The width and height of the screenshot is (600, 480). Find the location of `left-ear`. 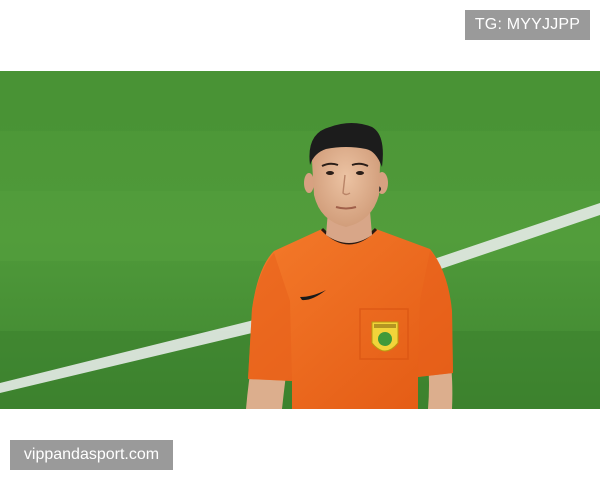

left-ear is located at coordinates (309, 183).